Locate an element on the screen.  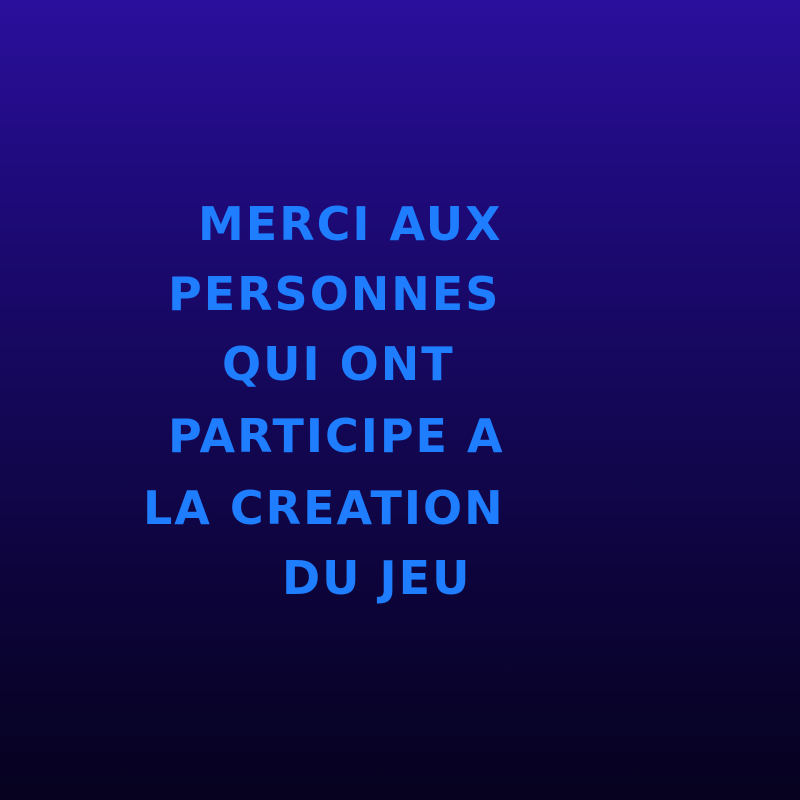
credits-line-5: LA CREATION is located at coordinates (324, 508).